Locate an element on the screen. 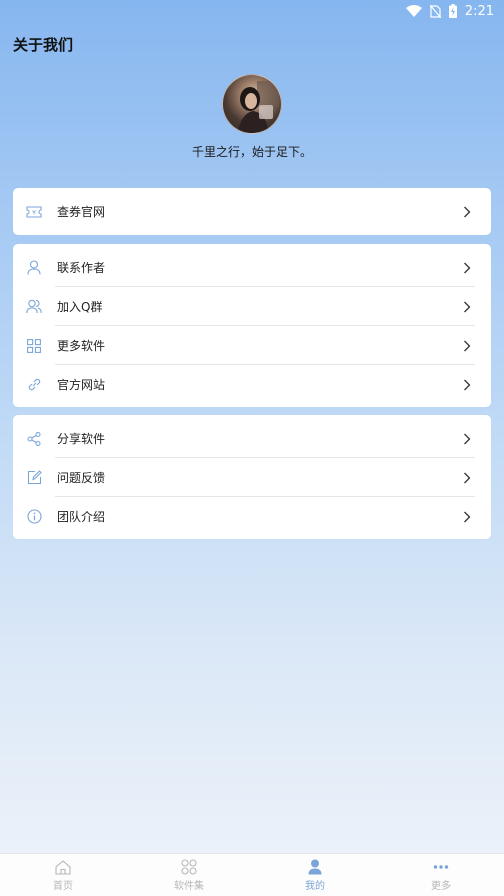 The width and height of the screenshot is (504, 896). menu-item-official-website: 官方网站 is located at coordinates (252, 384).